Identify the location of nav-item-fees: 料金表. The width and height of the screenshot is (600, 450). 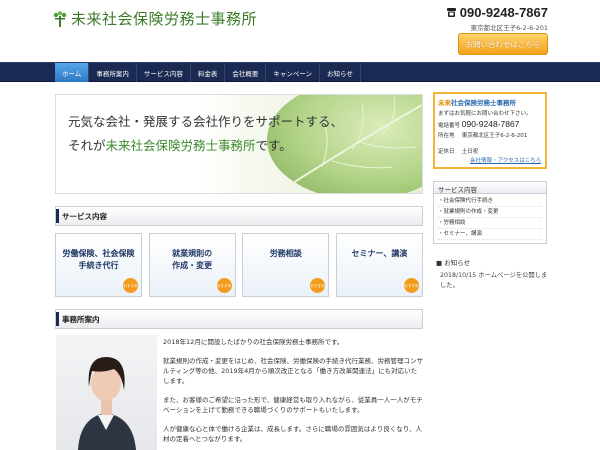
(208, 72).